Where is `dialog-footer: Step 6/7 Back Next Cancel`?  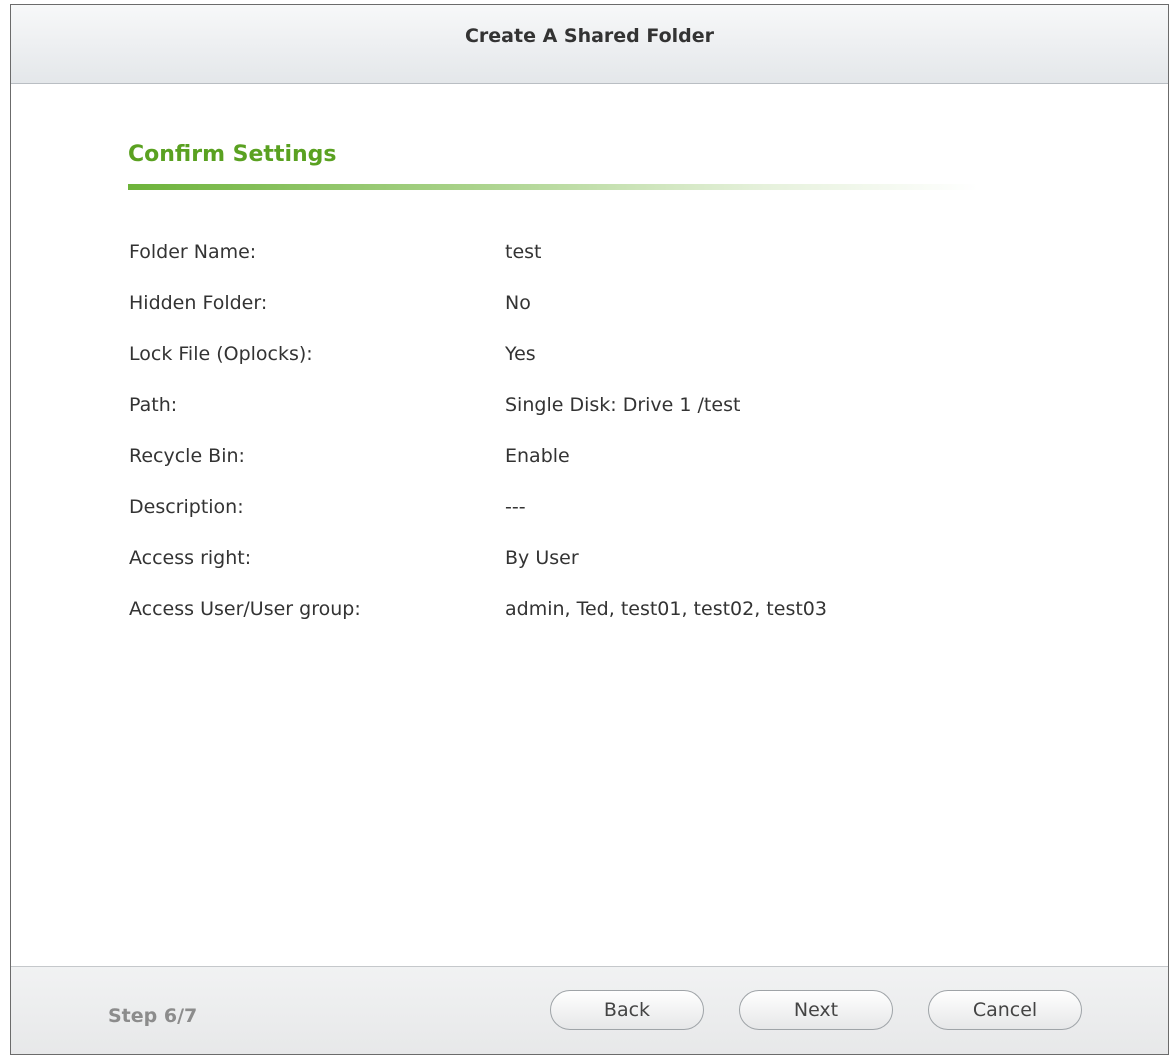
dialog-footer: Step 6/7 Back Next Cancel is located at coordinates (589, 1010).